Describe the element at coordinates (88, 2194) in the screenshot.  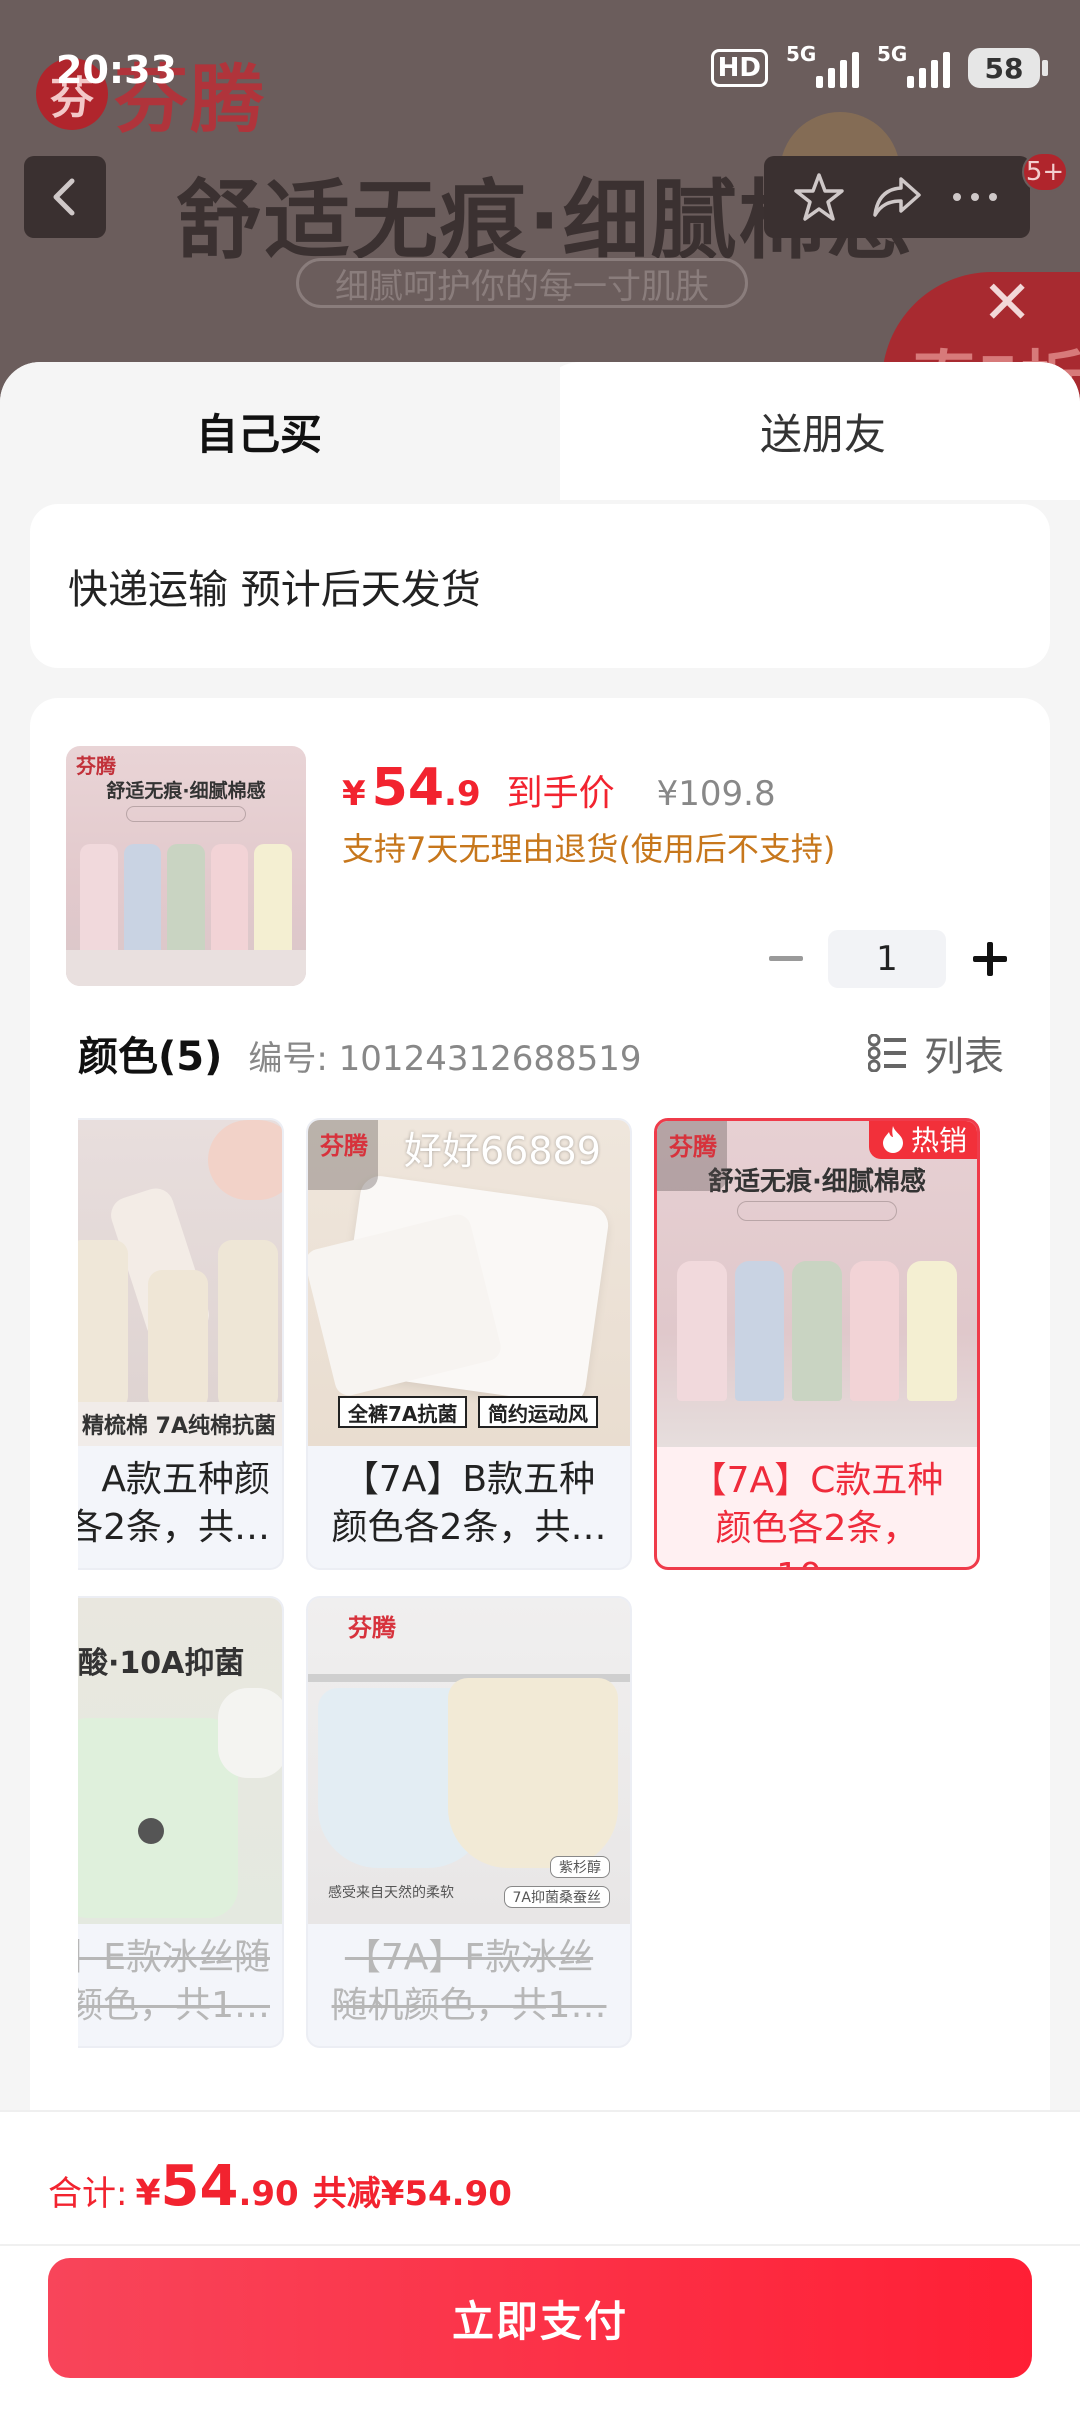
I see `total-label: 合计:` at that location.